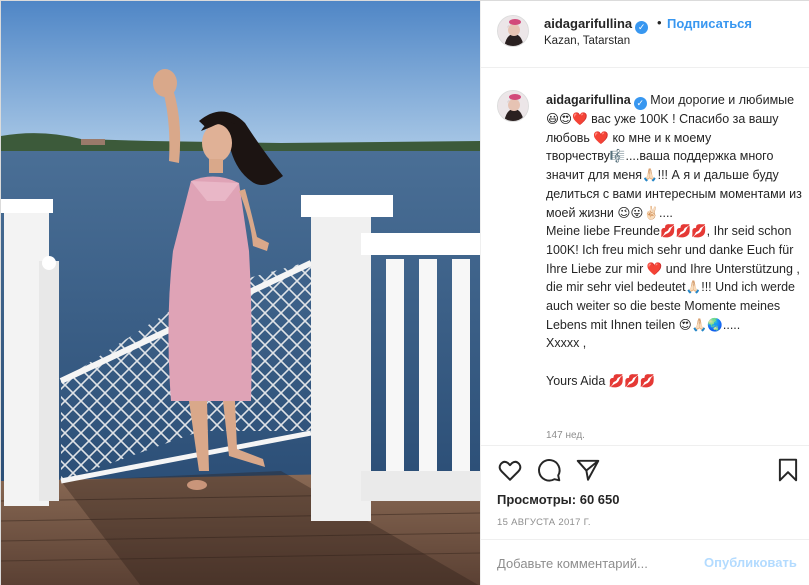 Image resolution: width=809 pixels, height=585 pixels. I want to click on bookmark-icon, so click(788, 470).